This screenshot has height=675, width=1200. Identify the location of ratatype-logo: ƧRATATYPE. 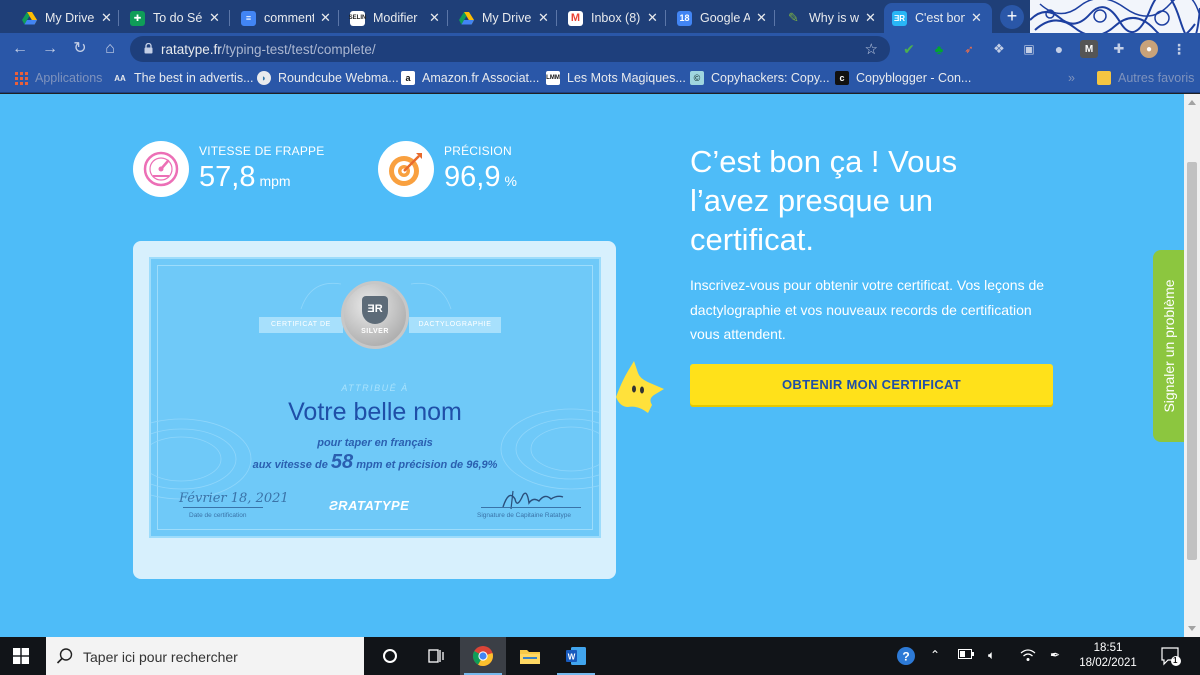
(369, 505).